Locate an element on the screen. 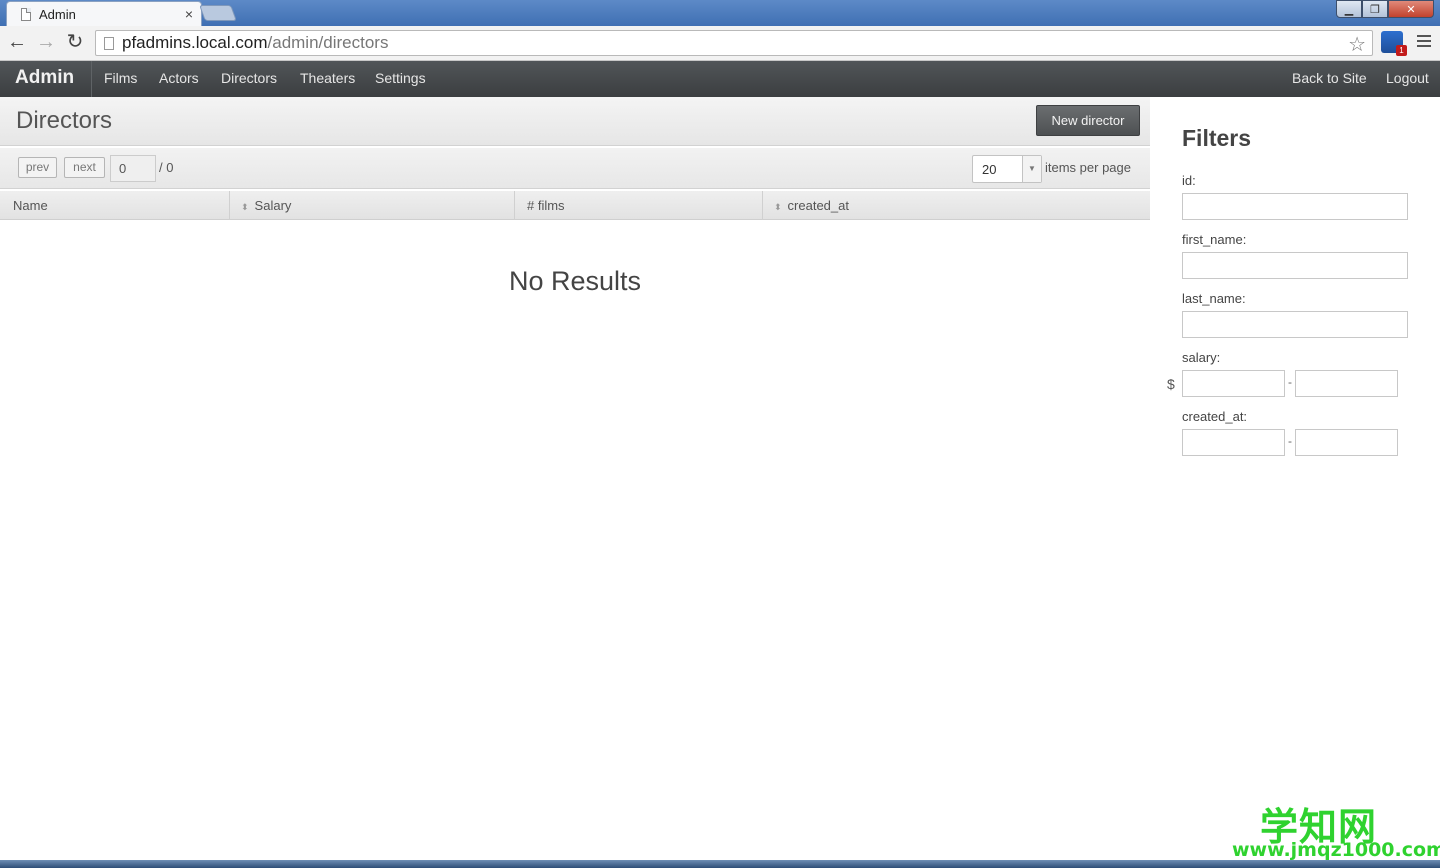  items-per-page-select: 20 ▼ is located at coordinates (1007, 169).